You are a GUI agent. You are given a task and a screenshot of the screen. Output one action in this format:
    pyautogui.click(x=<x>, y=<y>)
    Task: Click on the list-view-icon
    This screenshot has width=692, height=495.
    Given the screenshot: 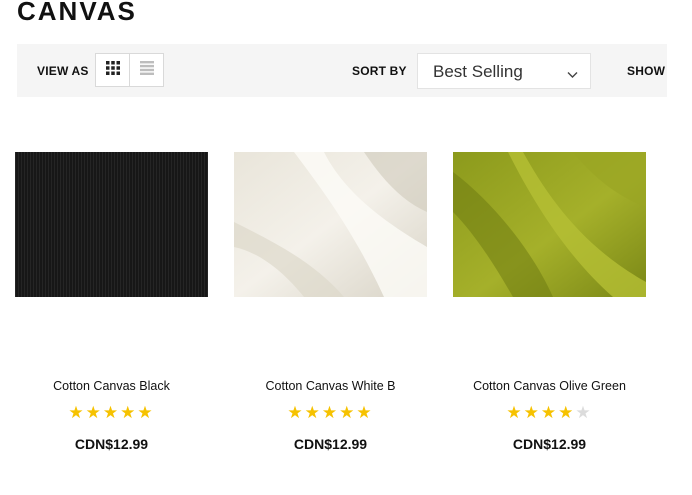 What is the action you would take?
    pyautogui.click(x=146, y=70)
    